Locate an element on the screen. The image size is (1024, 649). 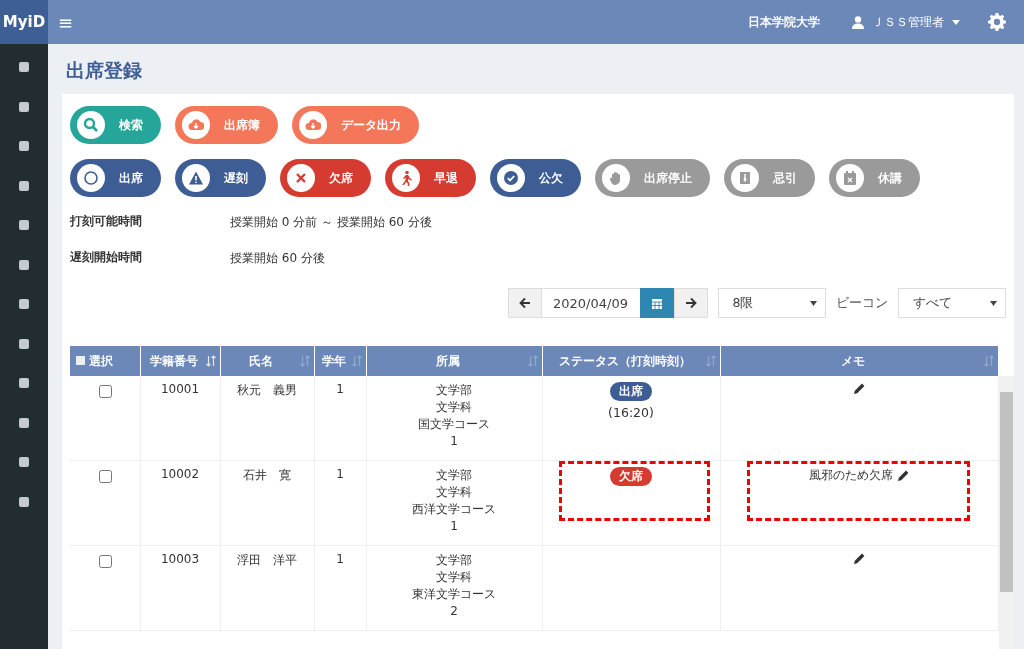
affiliation-line: 2 is located at coordinates (454, 611).